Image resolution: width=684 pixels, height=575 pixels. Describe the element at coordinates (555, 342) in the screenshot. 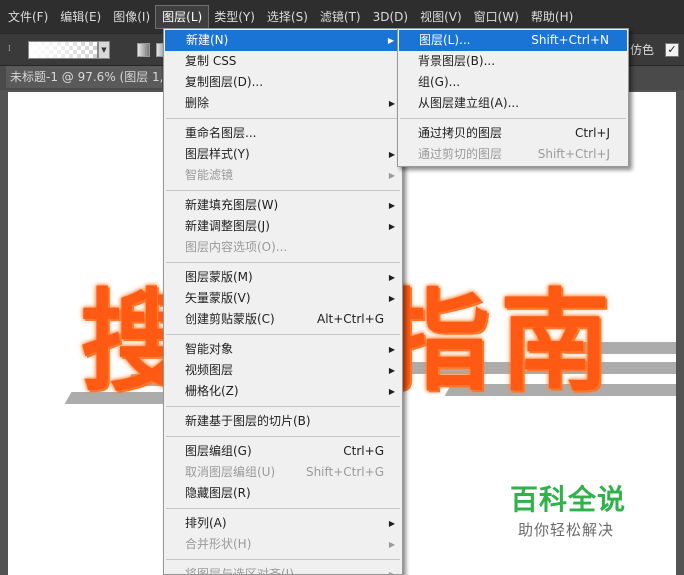

I see `artwork-glyph: 南` at that location.